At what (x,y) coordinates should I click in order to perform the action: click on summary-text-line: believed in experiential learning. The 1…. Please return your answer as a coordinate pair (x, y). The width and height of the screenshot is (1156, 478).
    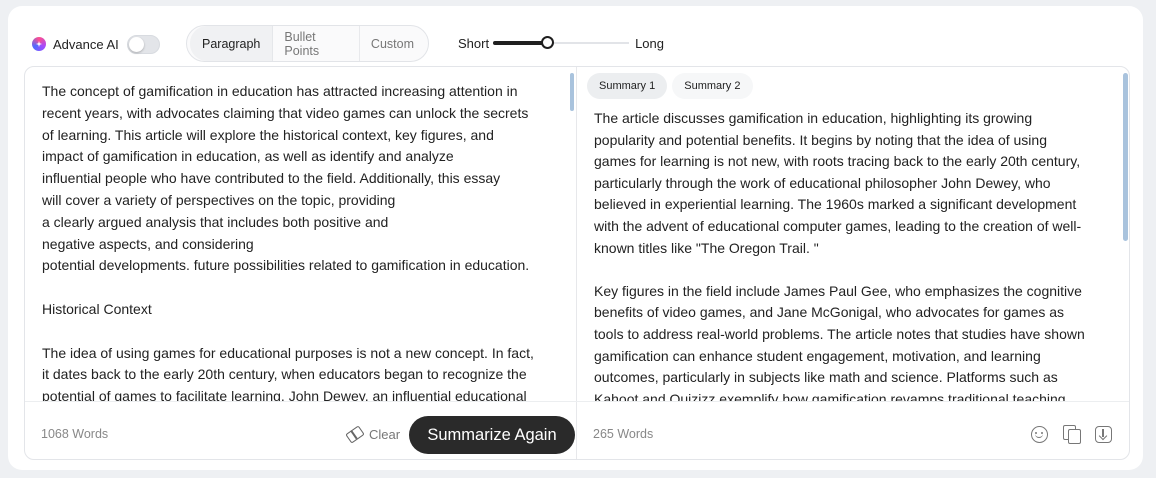
    Looking at the image, I should click on (835, 204).